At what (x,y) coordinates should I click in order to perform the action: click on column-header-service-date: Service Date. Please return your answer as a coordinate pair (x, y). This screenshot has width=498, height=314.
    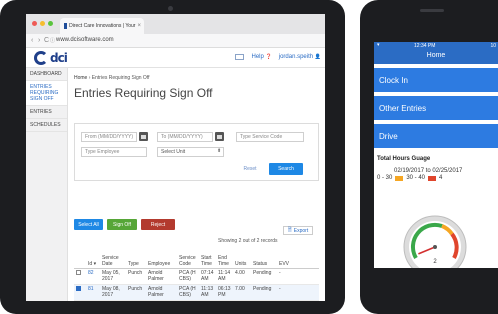
    Looking at the image, I should click on (113, 257).